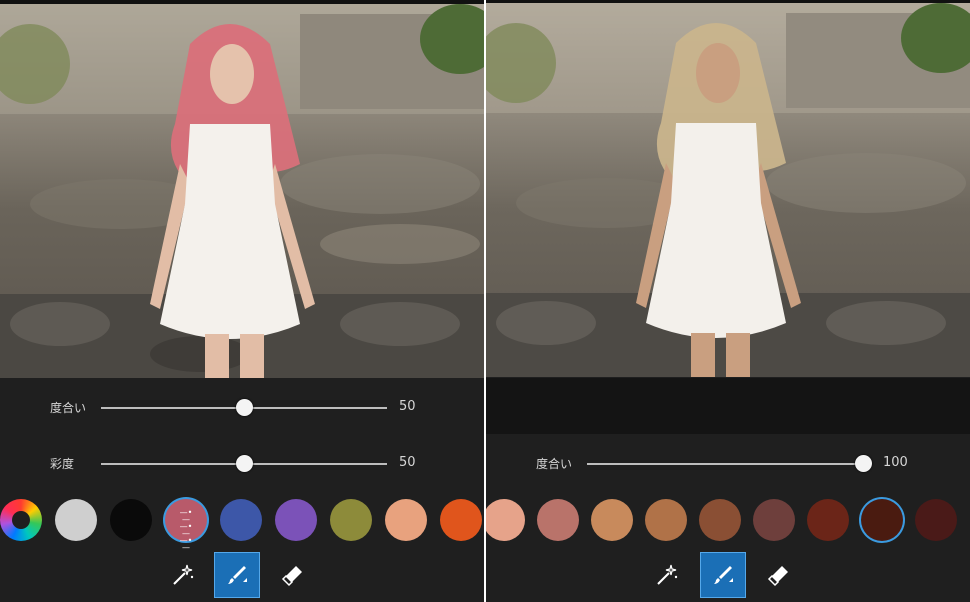 This screenshot has width=970, height=602. What do you see at coordinates (407, 406) in the screenshot?
I see `intensity-value: 50` at bounding box center [407, 406].